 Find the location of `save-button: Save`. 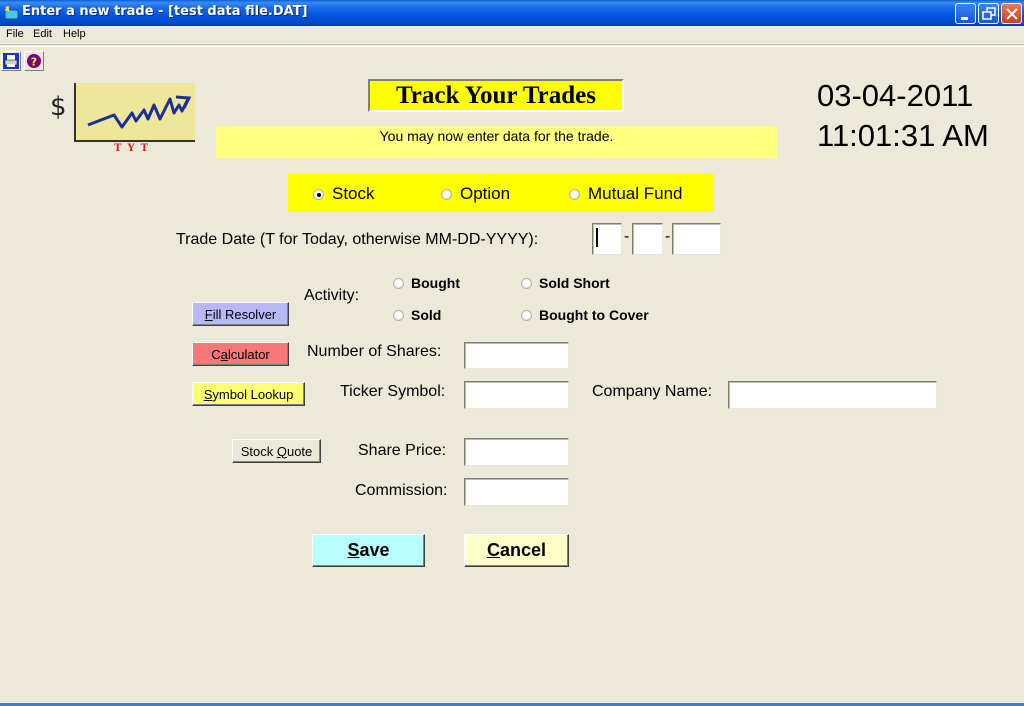

save-button: Save is located at coordinates (368, 550).